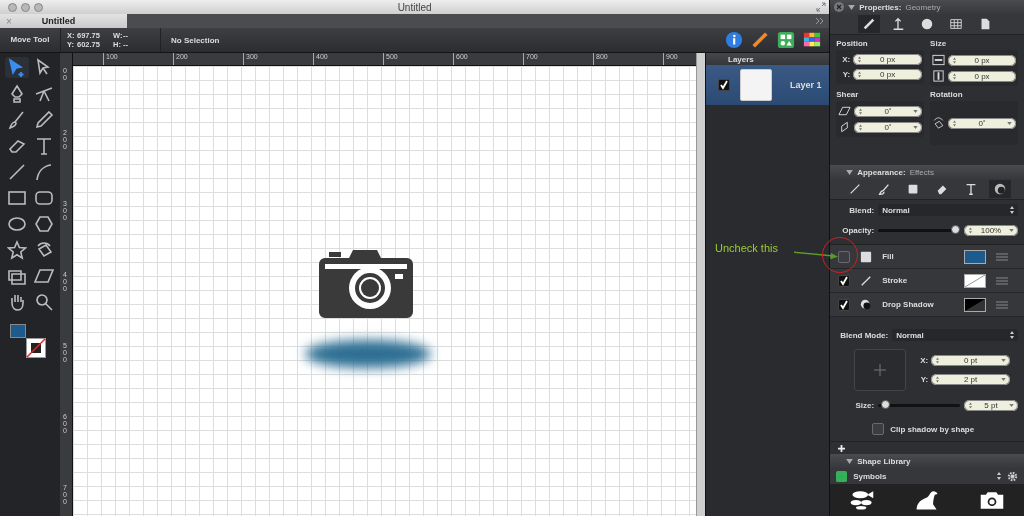 The width and height of the screenshot is (1024, 516). Describe the element at coordinates (812, 40) in the screenshot. I see `color-grid-icon` at that location.